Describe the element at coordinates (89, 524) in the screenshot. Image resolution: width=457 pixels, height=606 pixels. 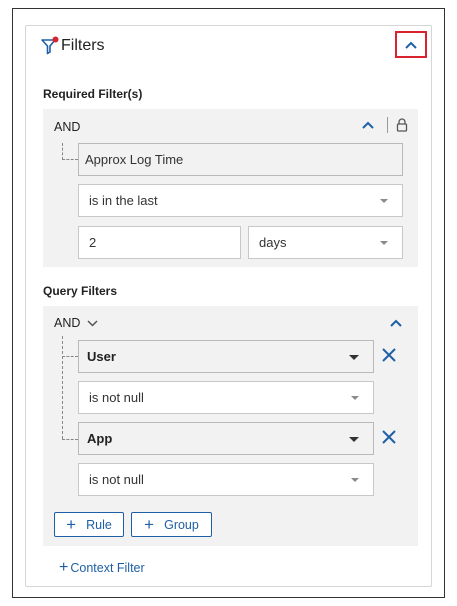
I see `add-rule-button: + Rule` at that location.